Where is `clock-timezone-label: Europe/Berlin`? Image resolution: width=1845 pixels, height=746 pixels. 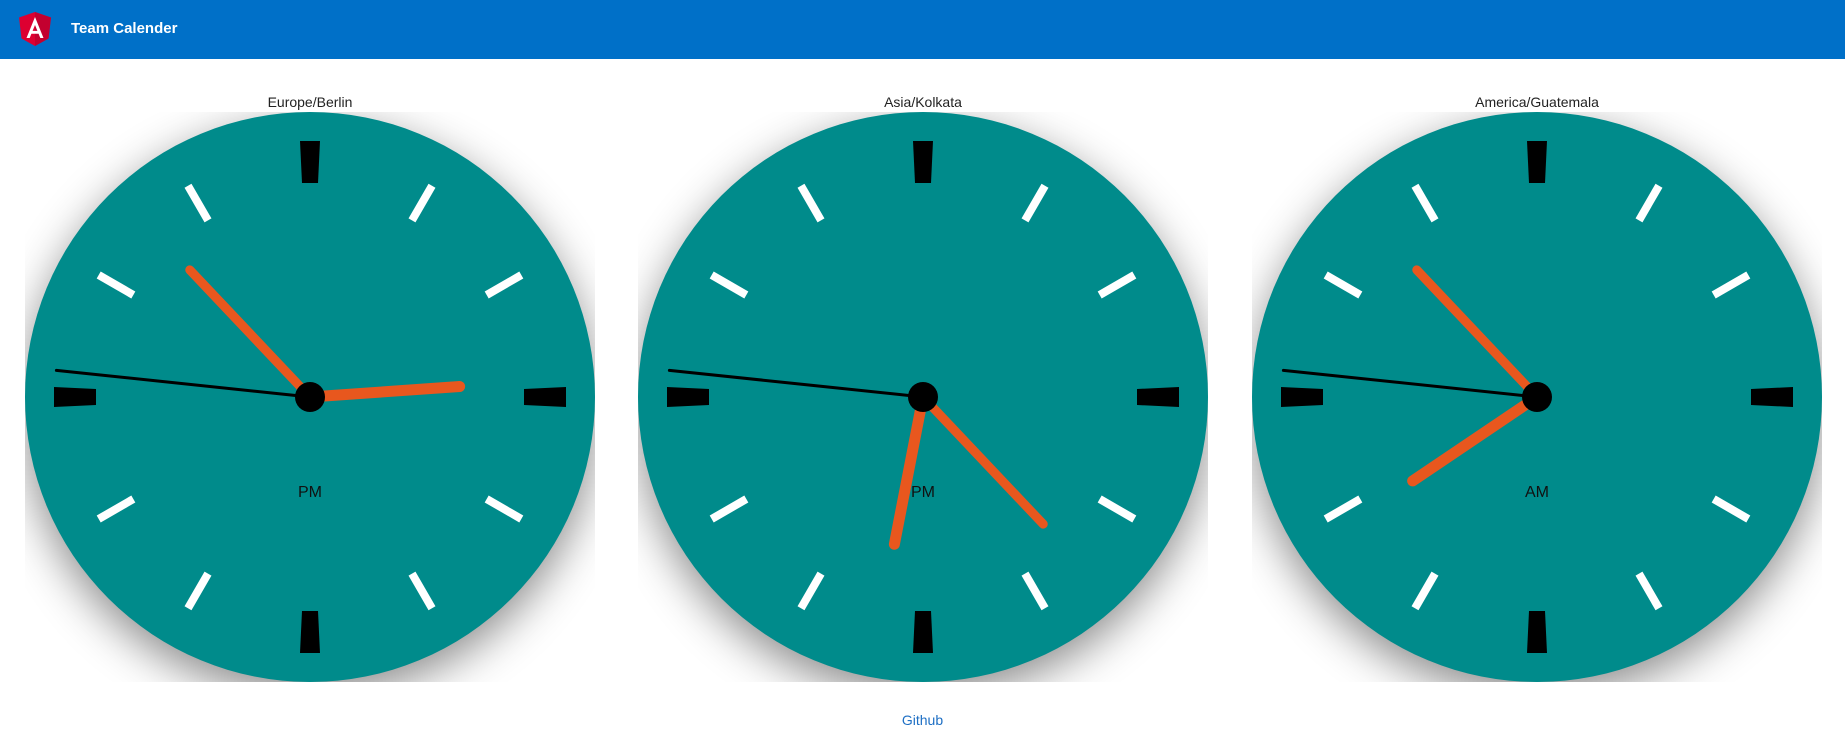 clock-timezone-label: Europe/Berlin is located at coordinates (310, 102).